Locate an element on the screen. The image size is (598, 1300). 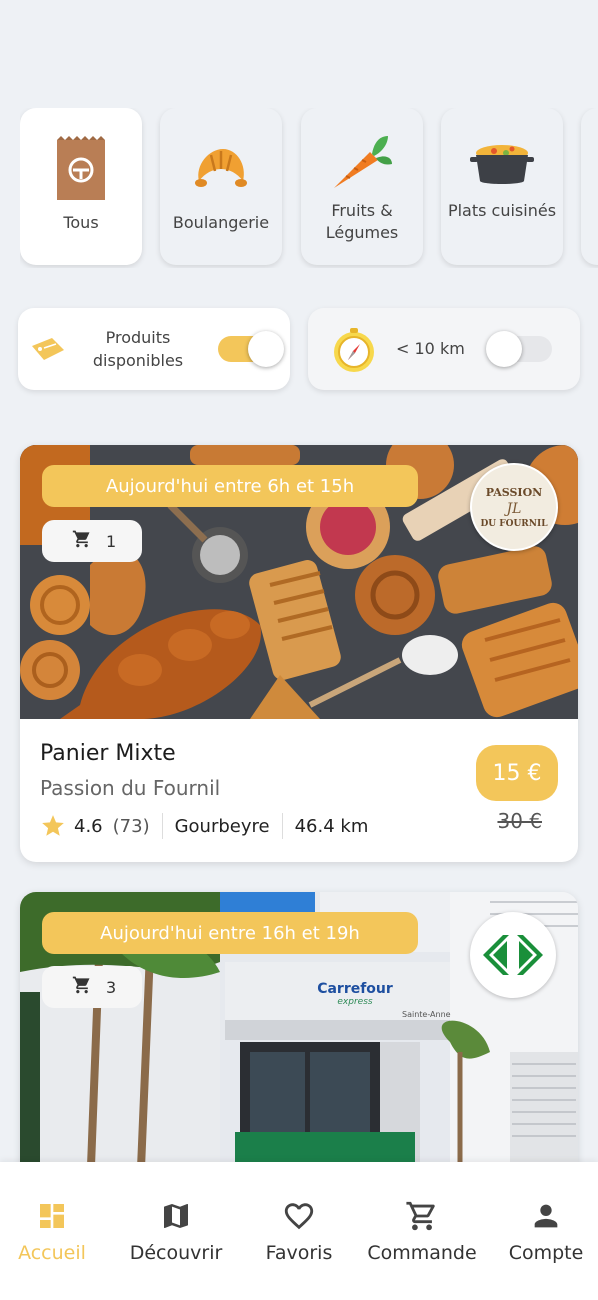
category-boulangerie: Boulangerie is located at coordinates (221, 186).